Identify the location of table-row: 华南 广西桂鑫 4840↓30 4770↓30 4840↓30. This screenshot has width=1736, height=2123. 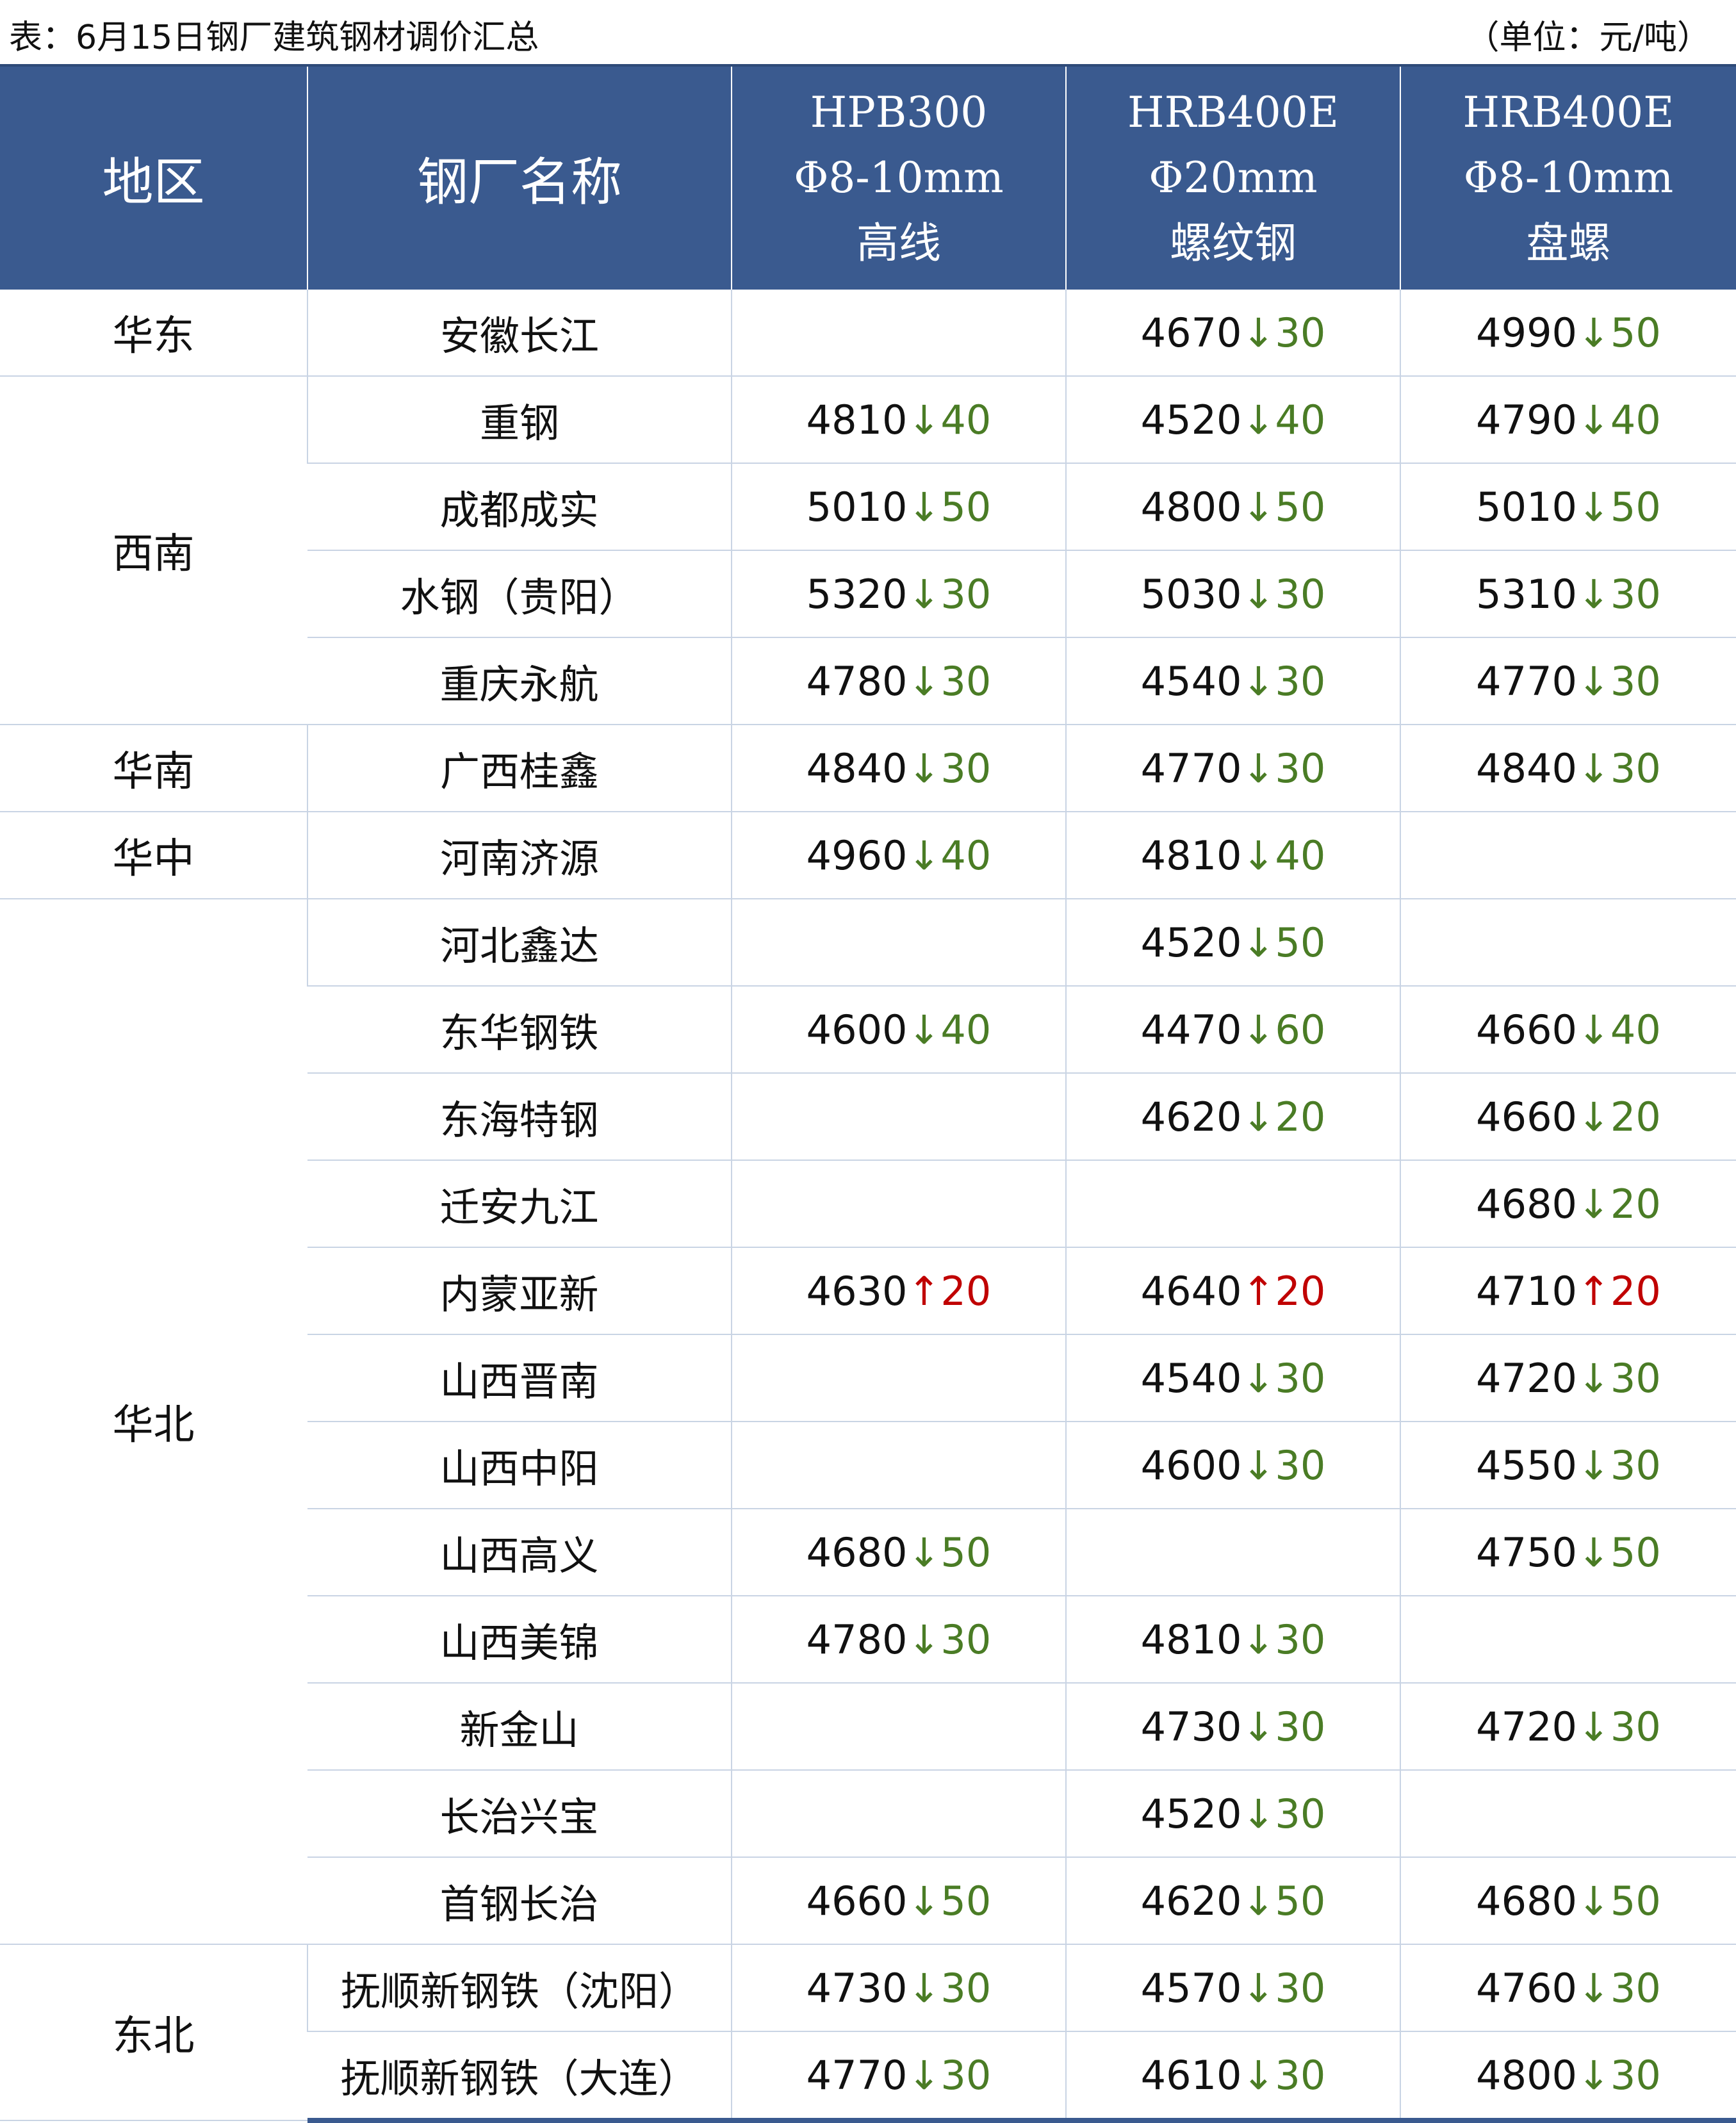
(868, 768).